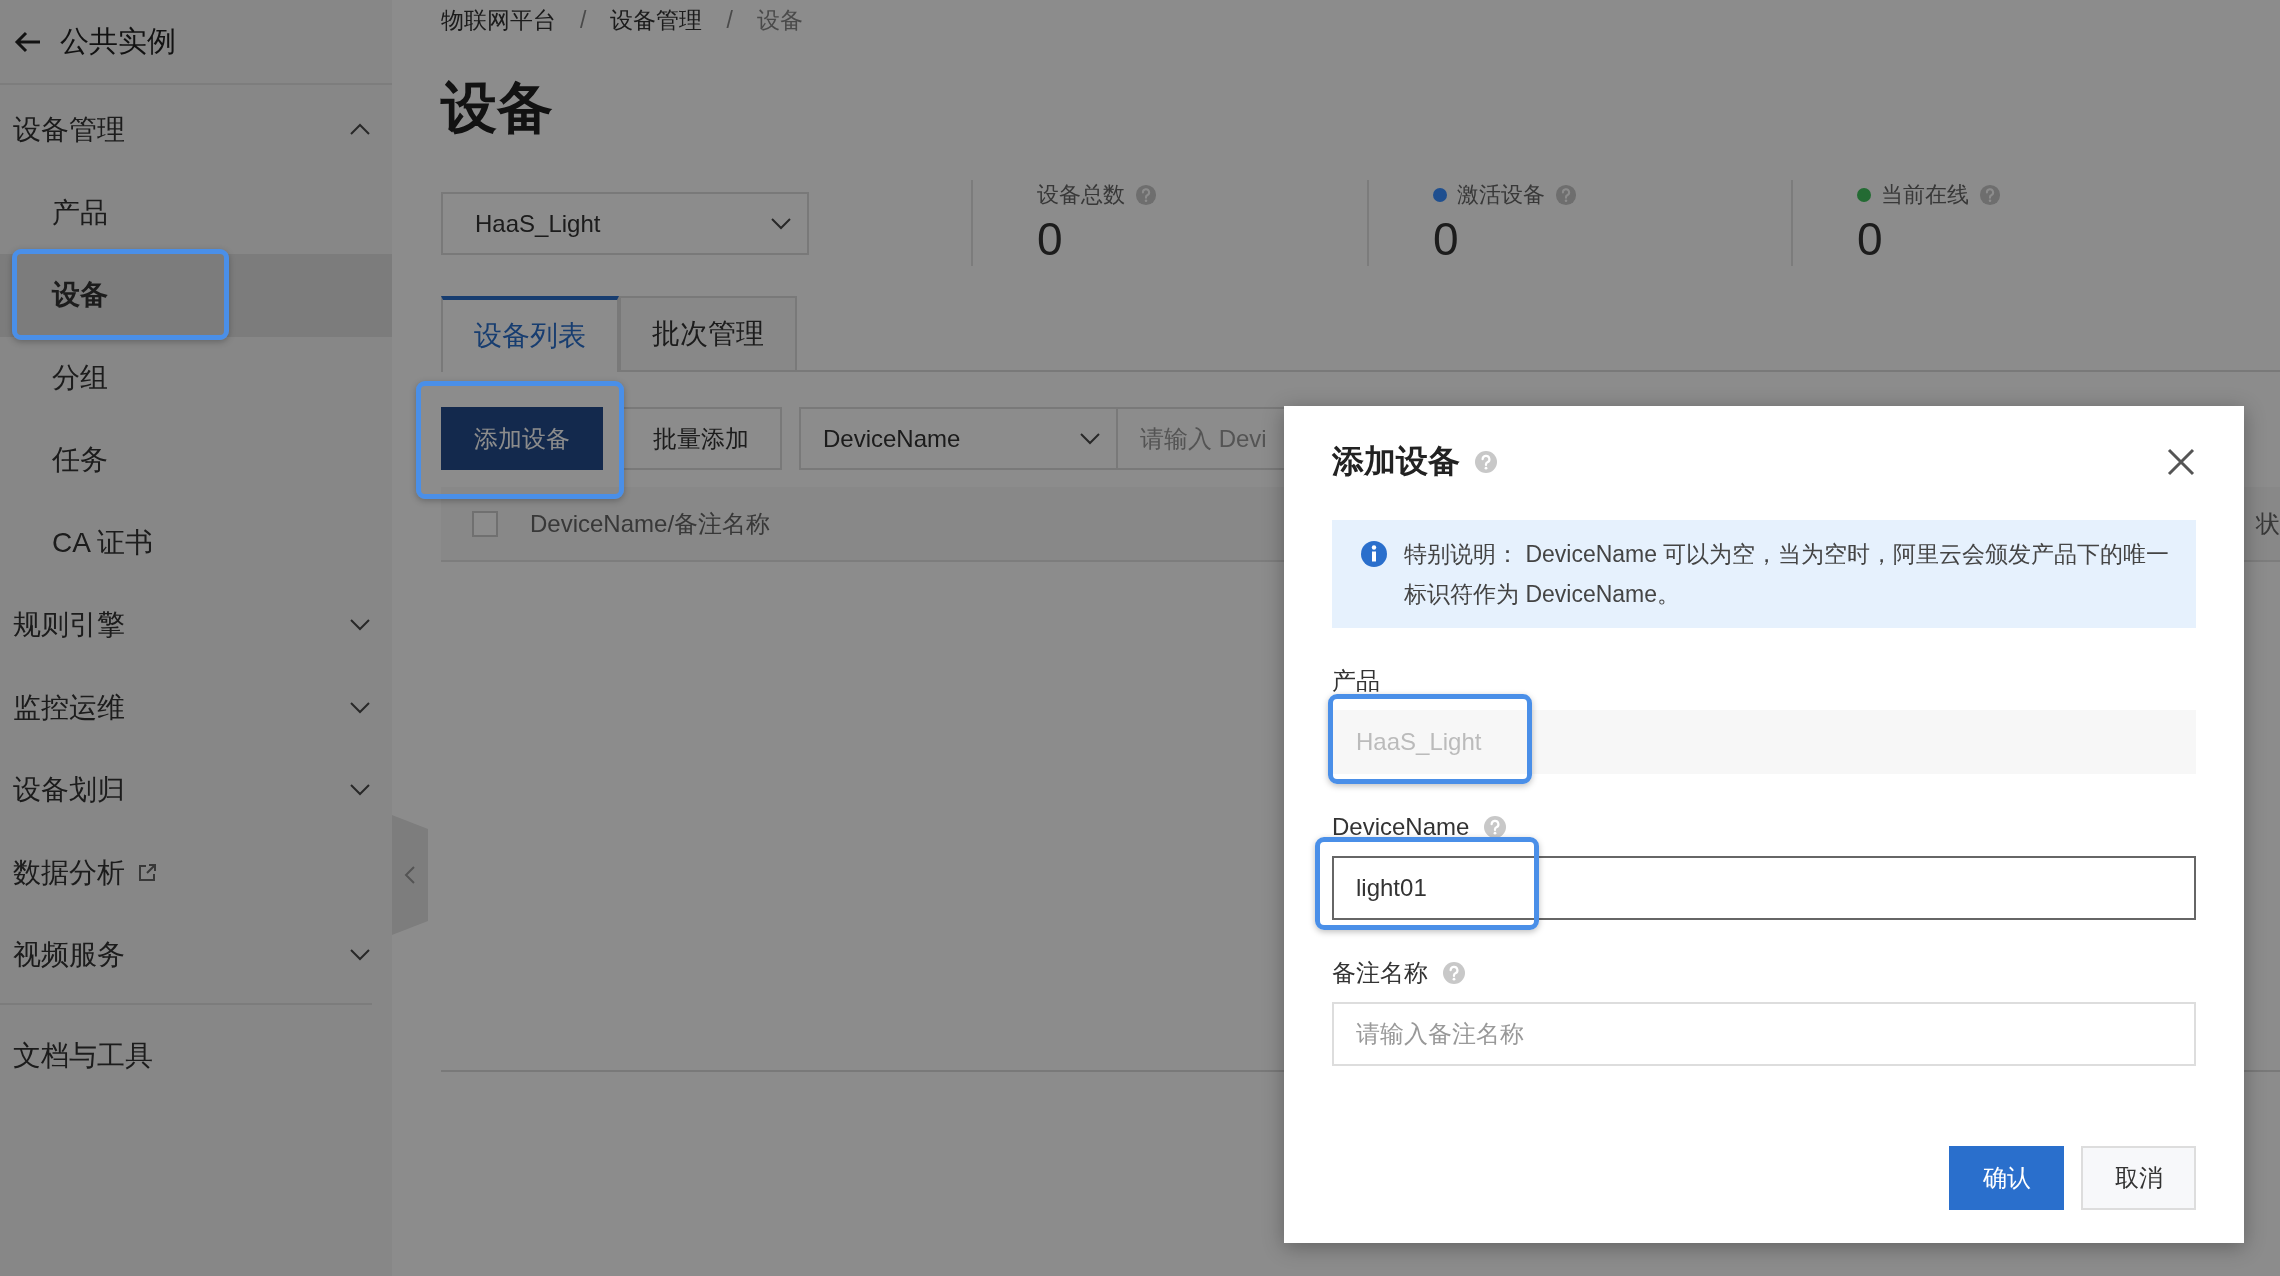 Image resolution: width=2280 pixels, height=1276 pixels. I want to click on column-header: DeviceName/备注名称, so click(650, 523).